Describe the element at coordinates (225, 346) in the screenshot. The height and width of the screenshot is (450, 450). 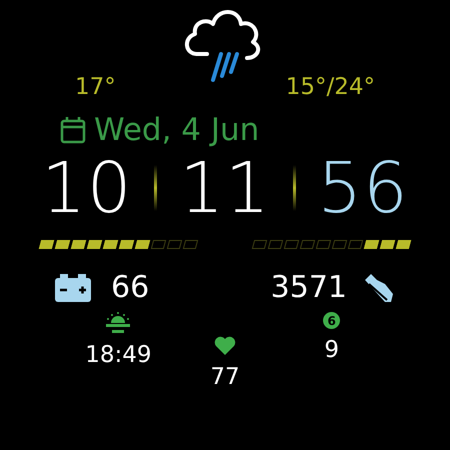
I see `heart-icon` at that location.